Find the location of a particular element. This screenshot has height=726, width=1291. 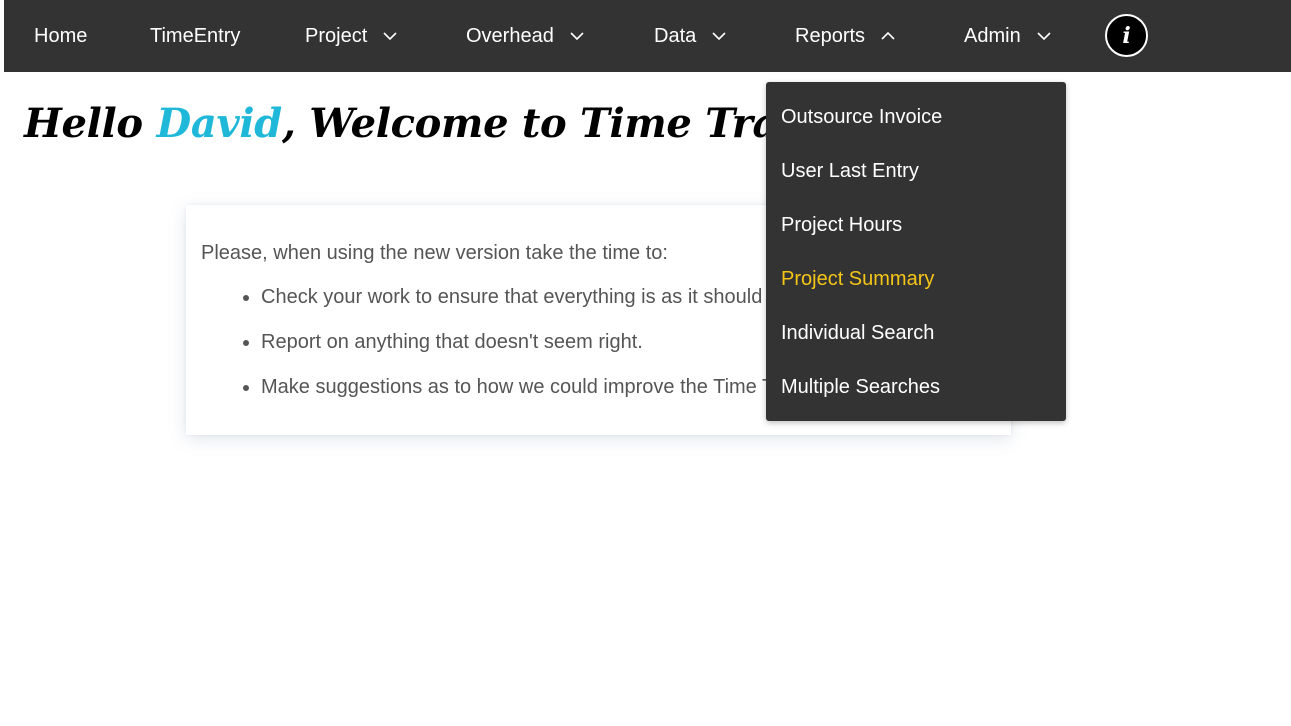

nav-timeentry: TimeEntry is located at coordinates (195, 36).